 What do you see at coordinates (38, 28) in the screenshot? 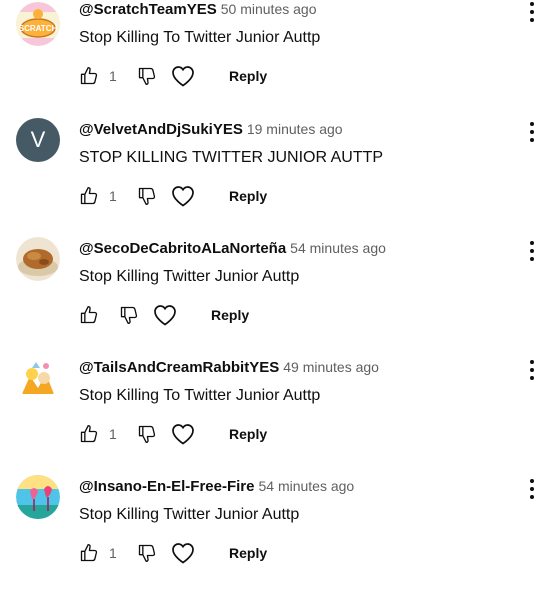
I see `svg-text: SCRATCH` at bounding box center [38, 28].